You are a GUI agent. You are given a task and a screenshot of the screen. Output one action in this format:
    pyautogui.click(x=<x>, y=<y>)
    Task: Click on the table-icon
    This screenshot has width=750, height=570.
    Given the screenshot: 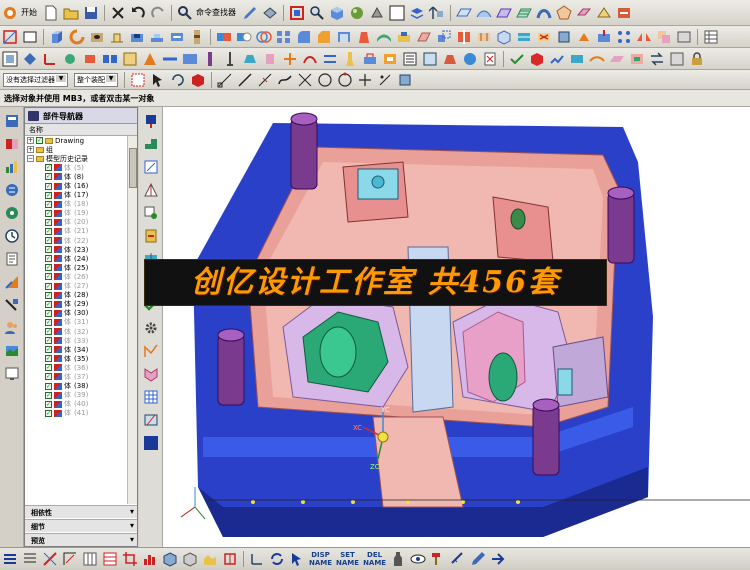 What is the action you would take?
    pyautogui.click(x=711, y=37)
    